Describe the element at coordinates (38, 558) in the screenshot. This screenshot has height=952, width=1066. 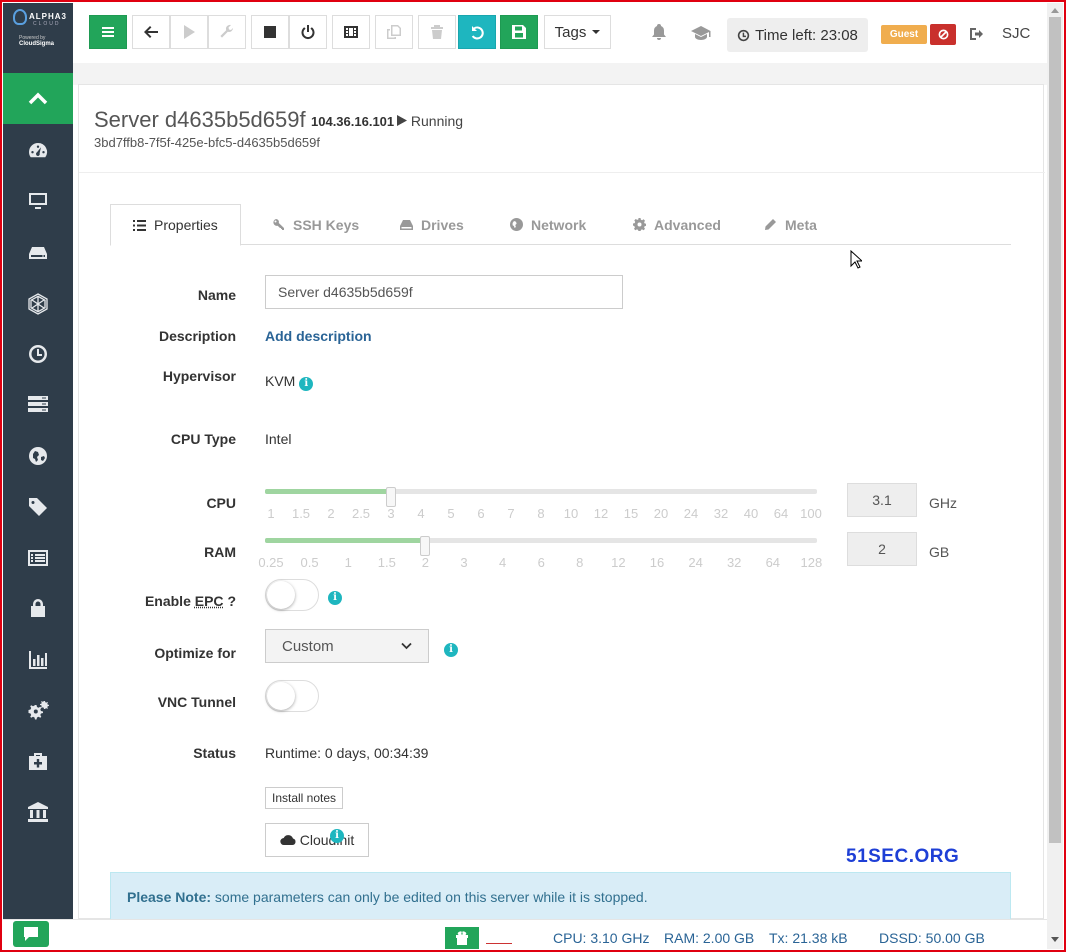
I see `sidebar-item-billing` at that location.